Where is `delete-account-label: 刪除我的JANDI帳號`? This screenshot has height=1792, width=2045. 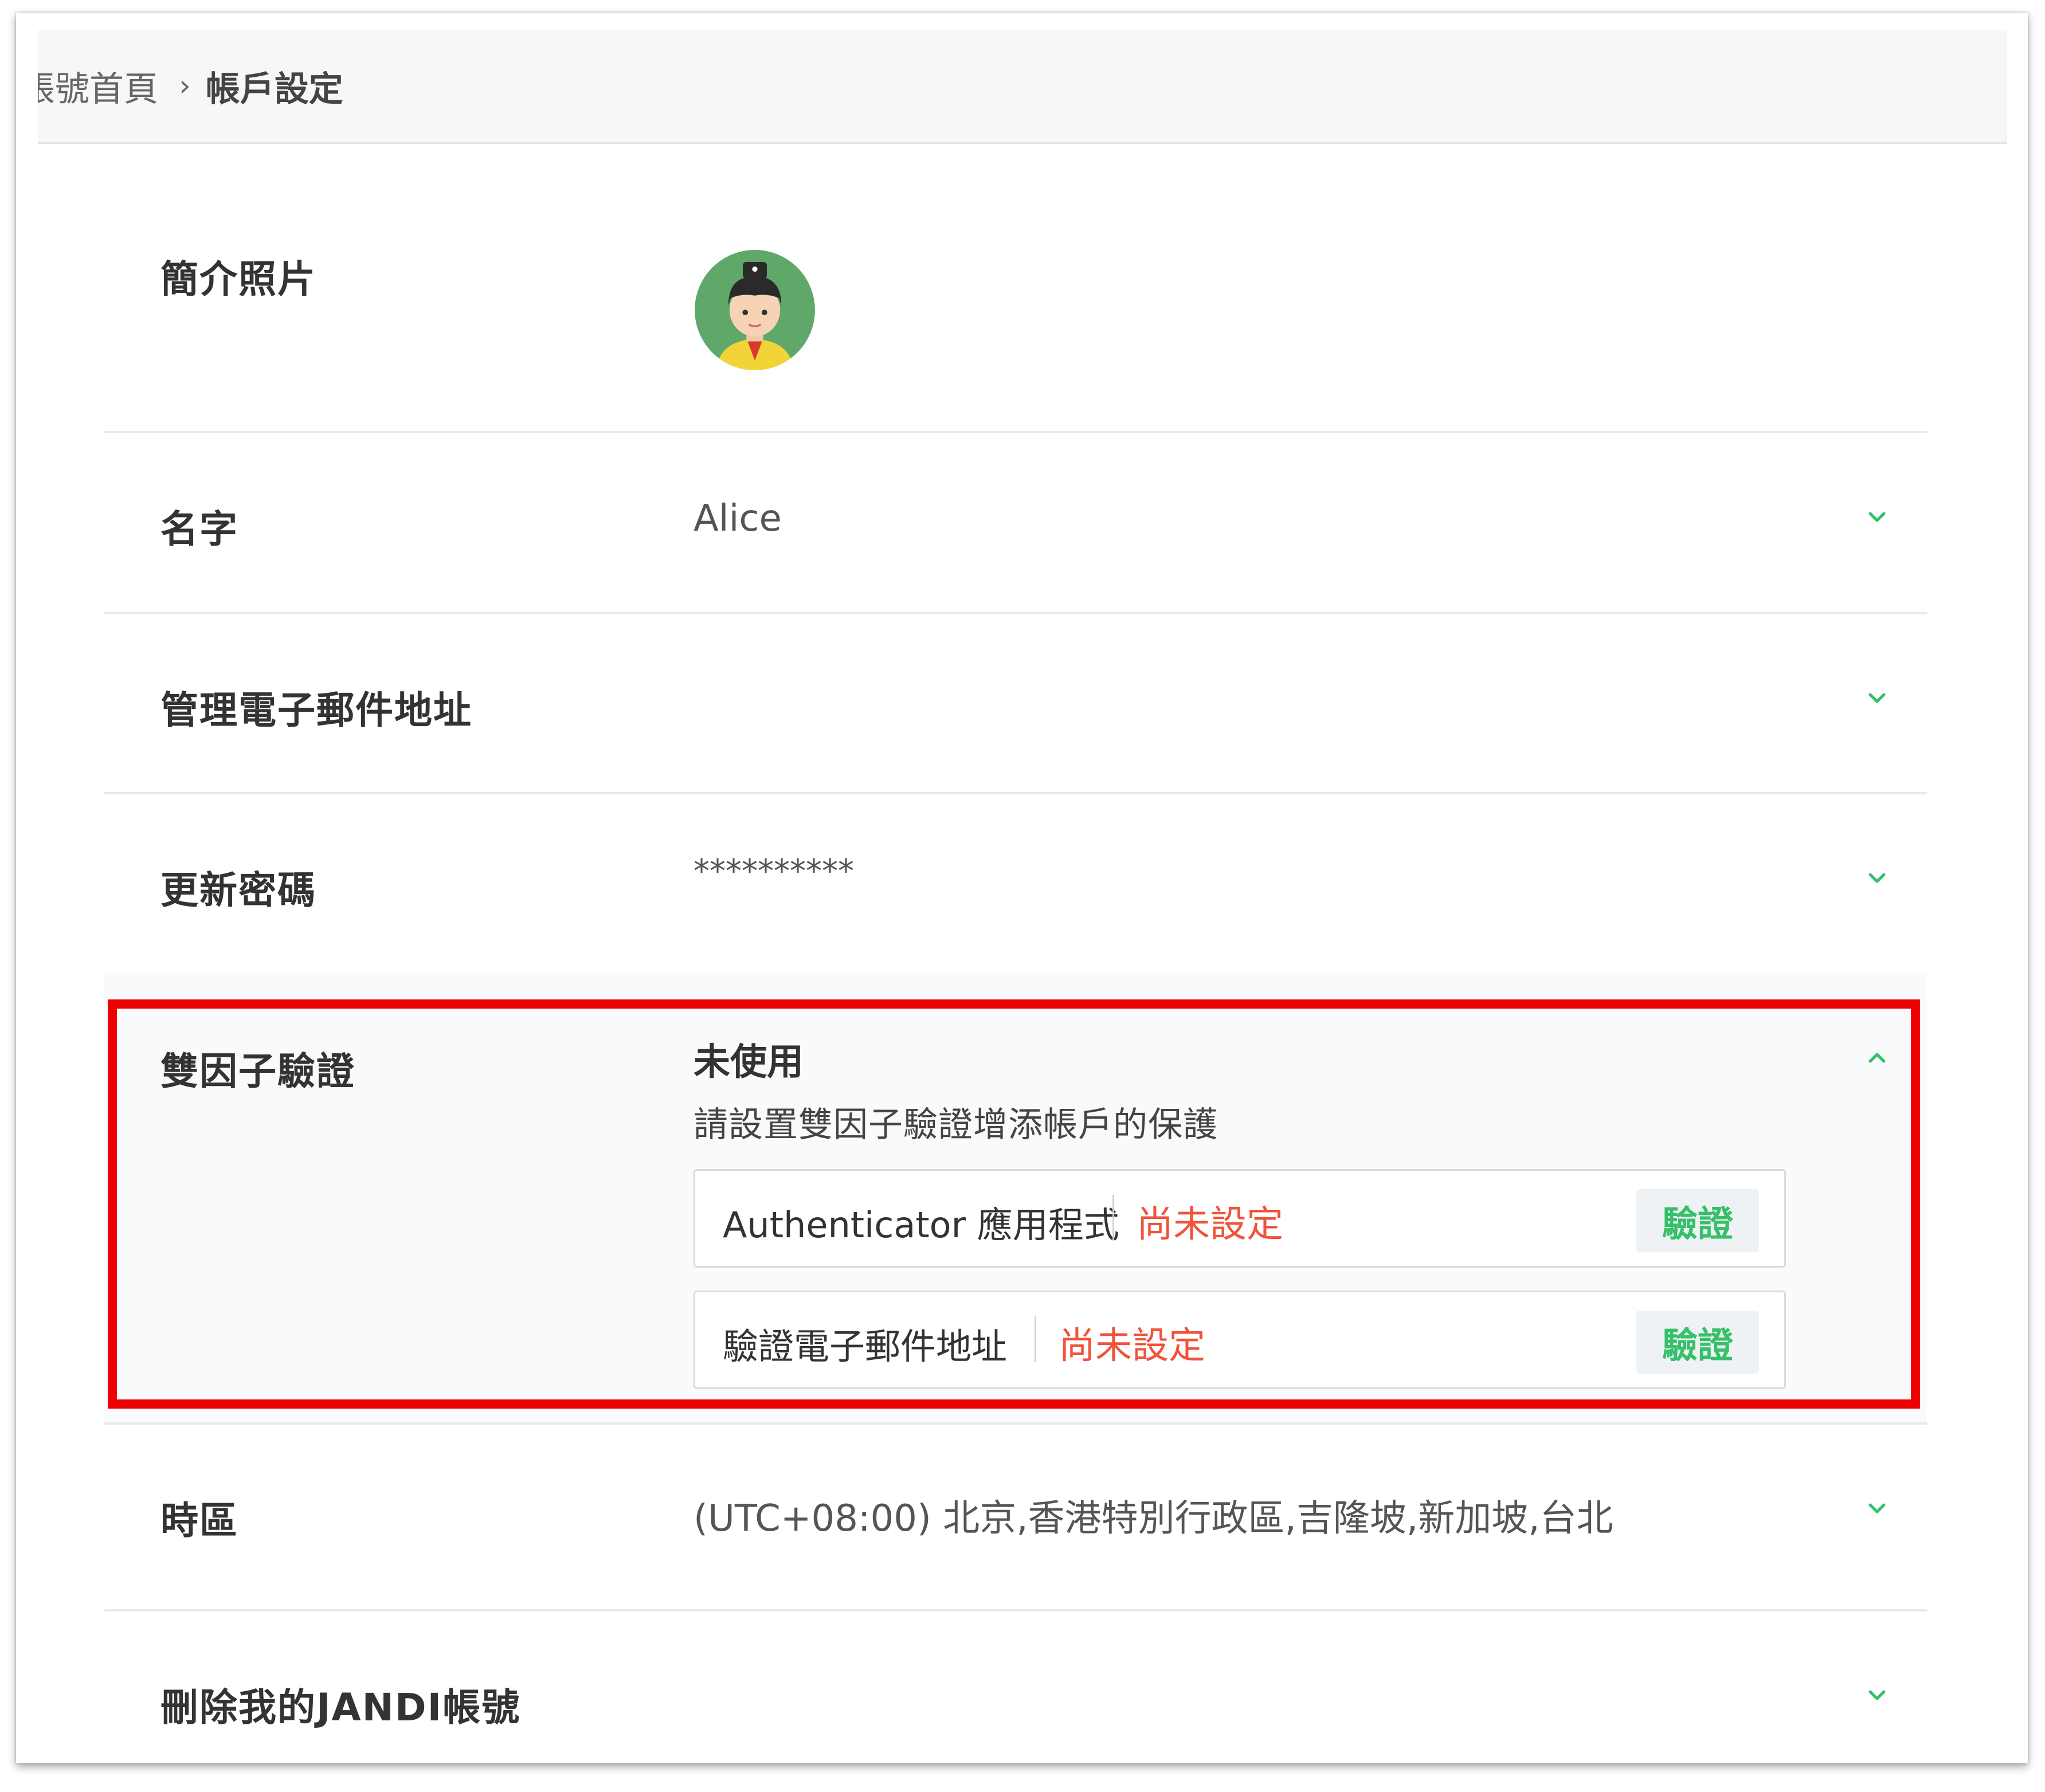 delete-account-label: 刪除我的JANDI帳號 is located at coordinates (340, 1707).